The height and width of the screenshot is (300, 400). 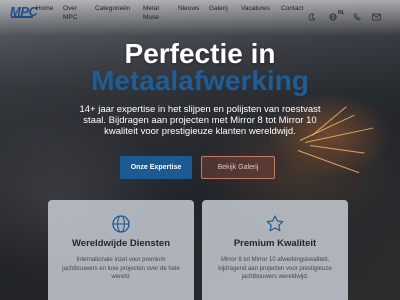 I want to click on mail-icon, so click(x=376, y=17).